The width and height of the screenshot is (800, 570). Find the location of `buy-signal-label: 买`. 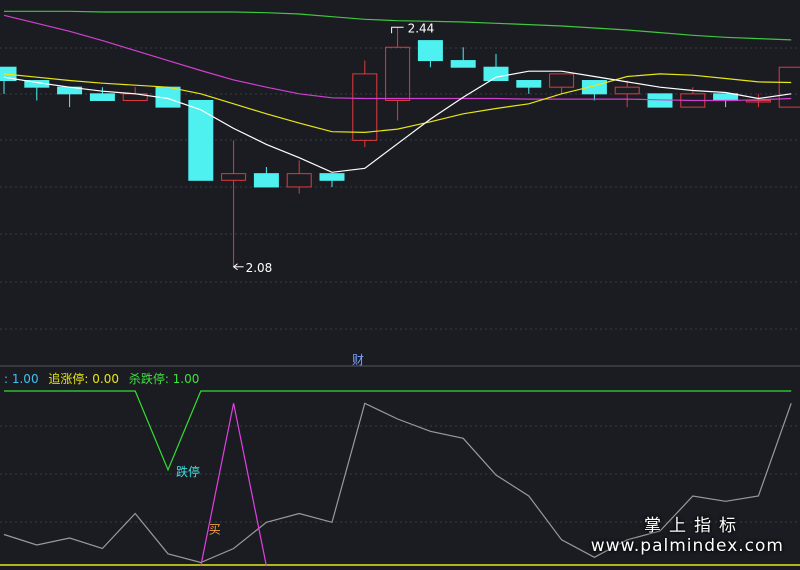

buy-signal-label: 买 is located at coordinates (215, 530).